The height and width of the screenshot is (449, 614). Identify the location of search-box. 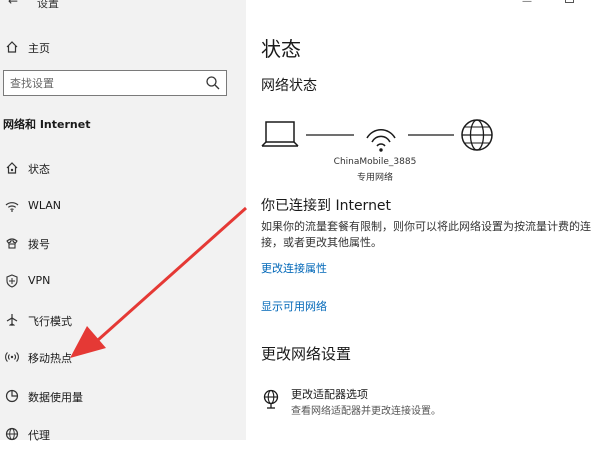
(115, 83).